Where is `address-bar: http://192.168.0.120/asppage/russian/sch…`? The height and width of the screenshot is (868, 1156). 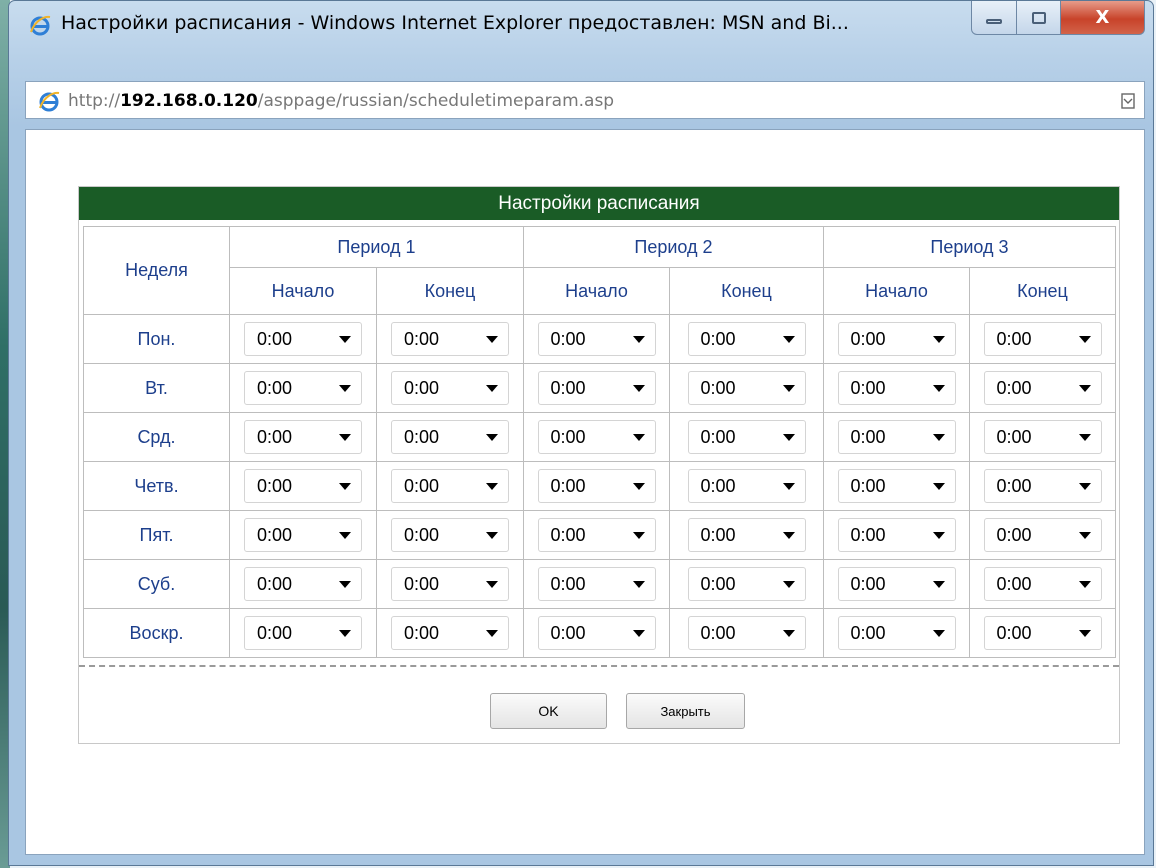 address-bar: http://192.168.0.120/asppage/russian/sch… is located at coordinates (585, 100).